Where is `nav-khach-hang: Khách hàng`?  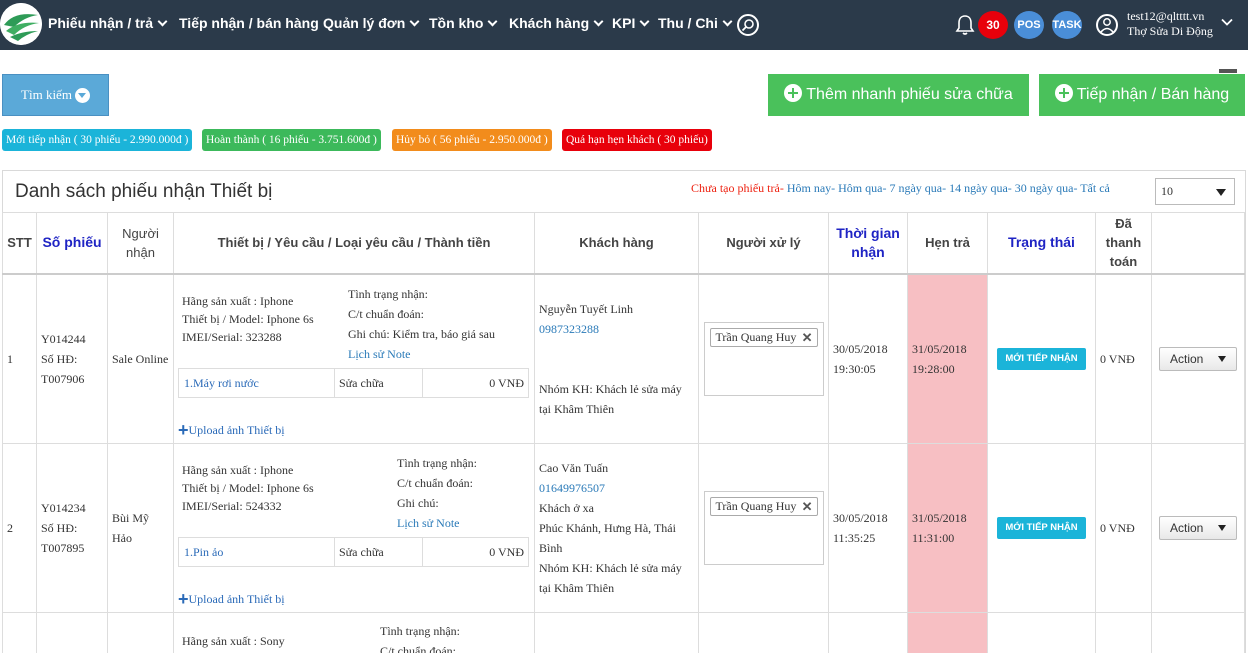
nav-khach-hang: Khách hàng is located at coordinates (556, 23).